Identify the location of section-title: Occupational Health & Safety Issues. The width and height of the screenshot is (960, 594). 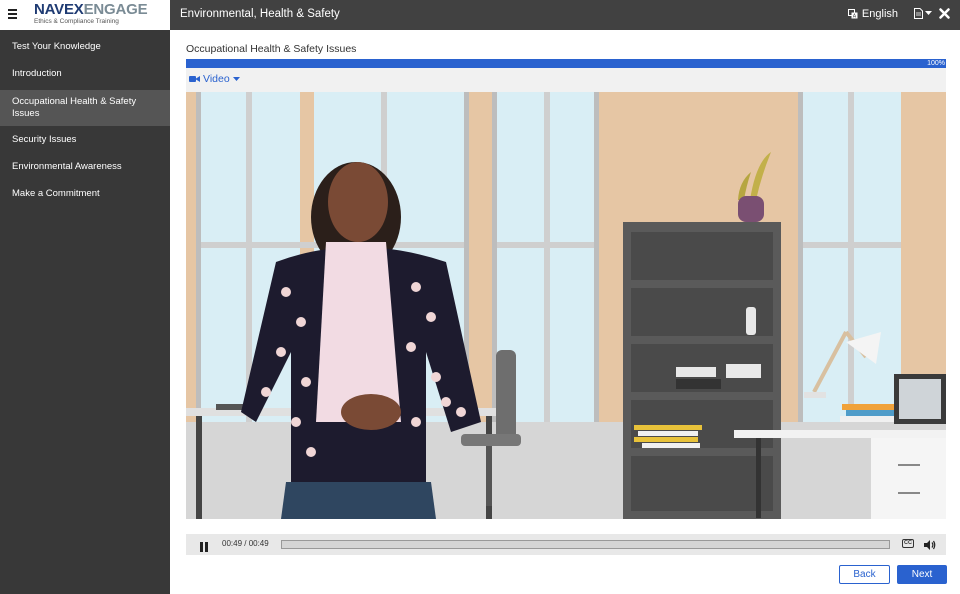
(271, 49).